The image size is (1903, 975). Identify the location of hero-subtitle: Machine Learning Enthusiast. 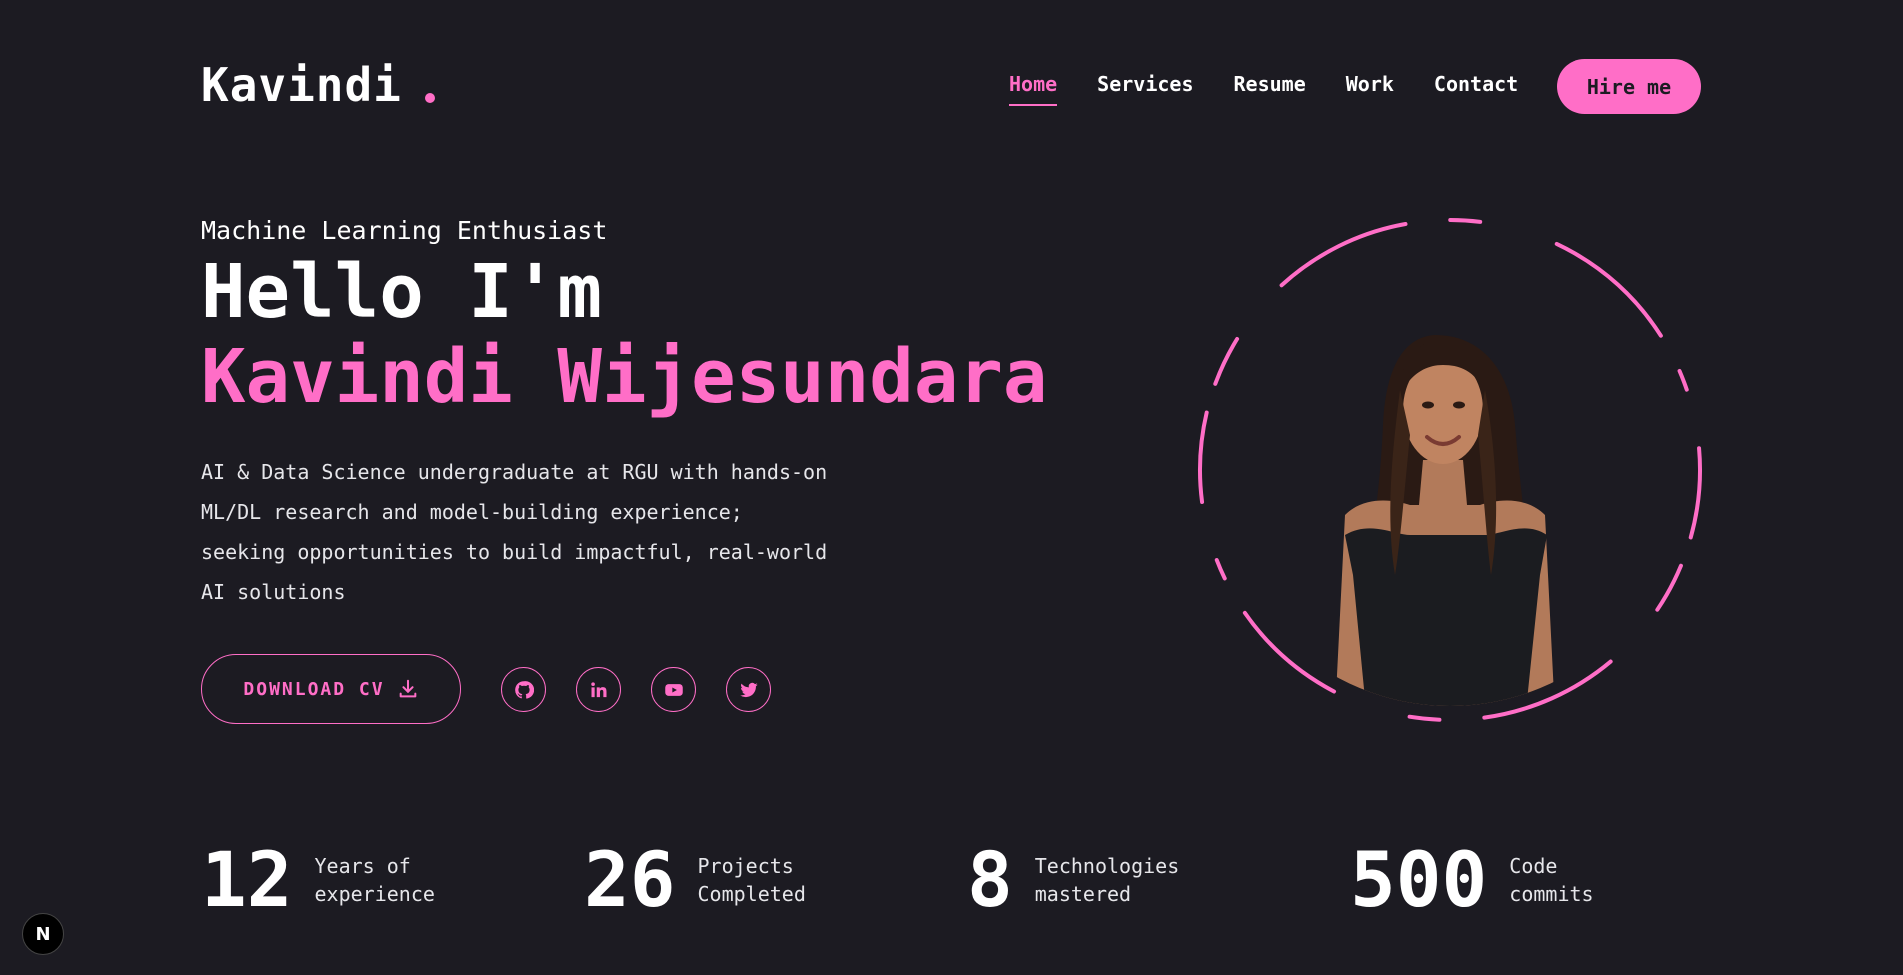
(404, 230).